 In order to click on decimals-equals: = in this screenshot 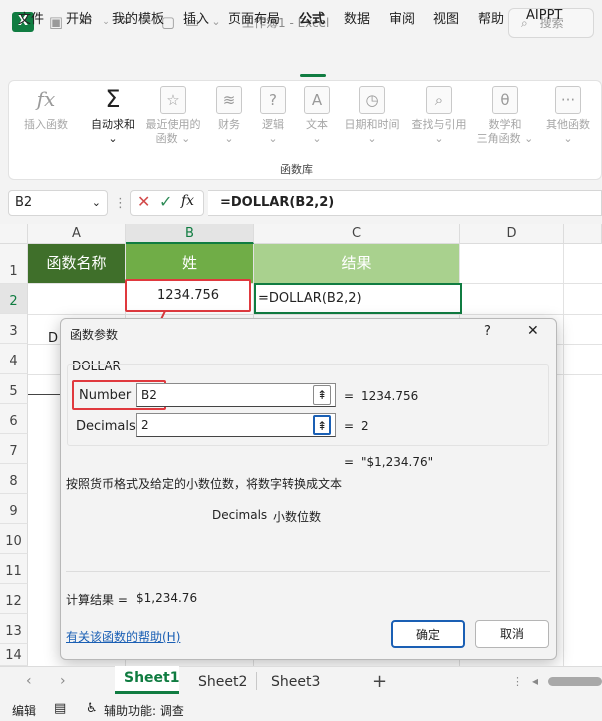, I will do `click(349, 426)`.